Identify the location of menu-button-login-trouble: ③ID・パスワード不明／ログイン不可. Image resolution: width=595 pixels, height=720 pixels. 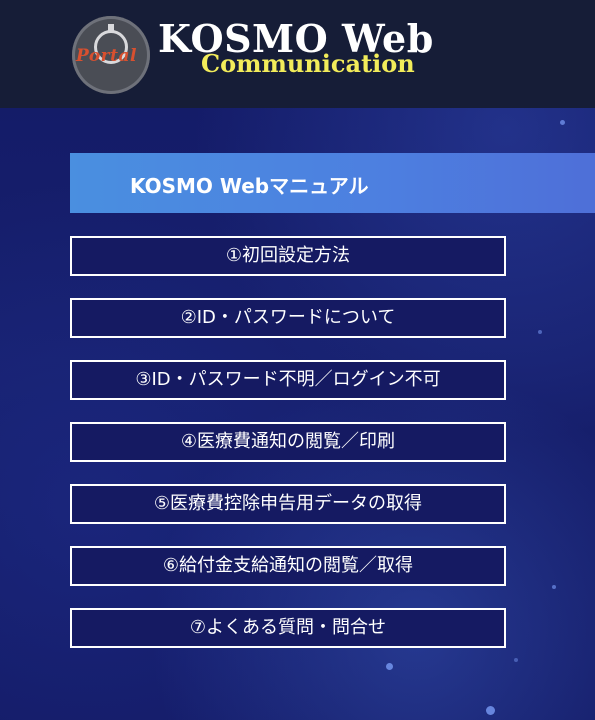
(288, 380).